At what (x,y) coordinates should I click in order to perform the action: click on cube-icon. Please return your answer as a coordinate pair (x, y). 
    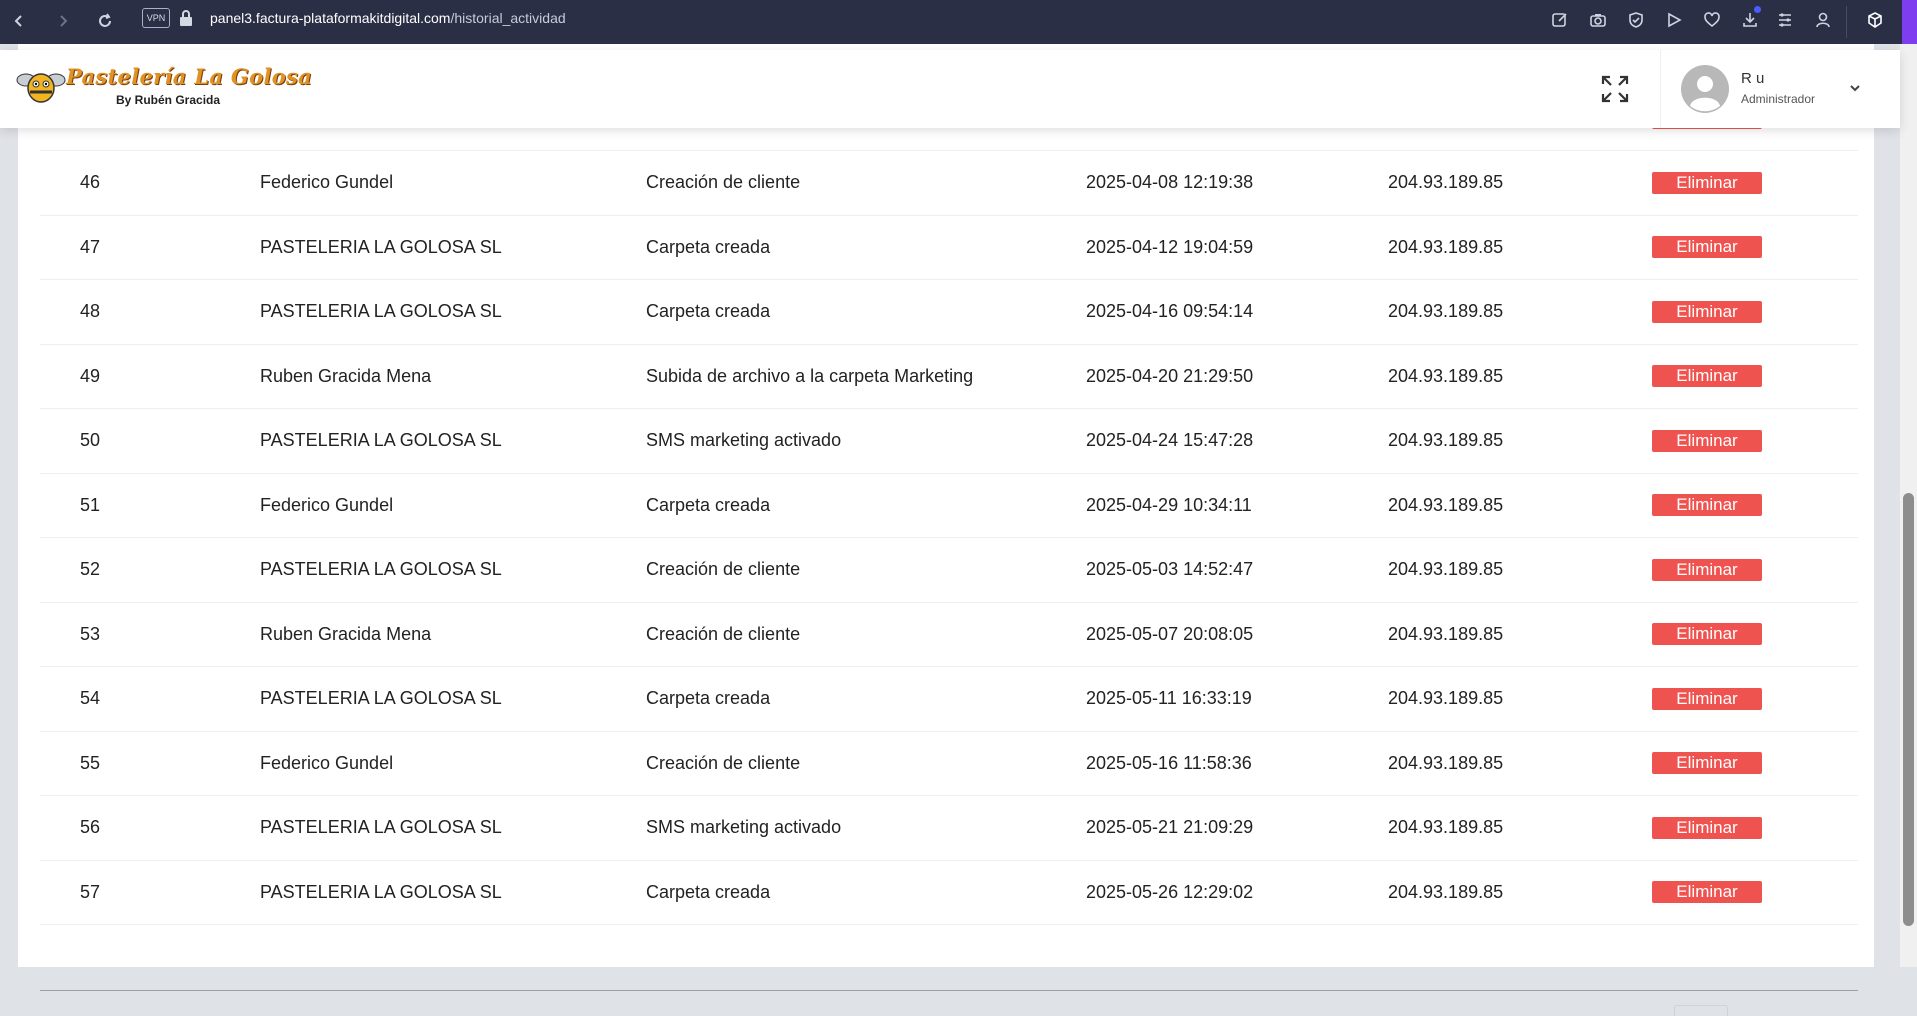
    Looking at the image, I should click on (1875, 20).